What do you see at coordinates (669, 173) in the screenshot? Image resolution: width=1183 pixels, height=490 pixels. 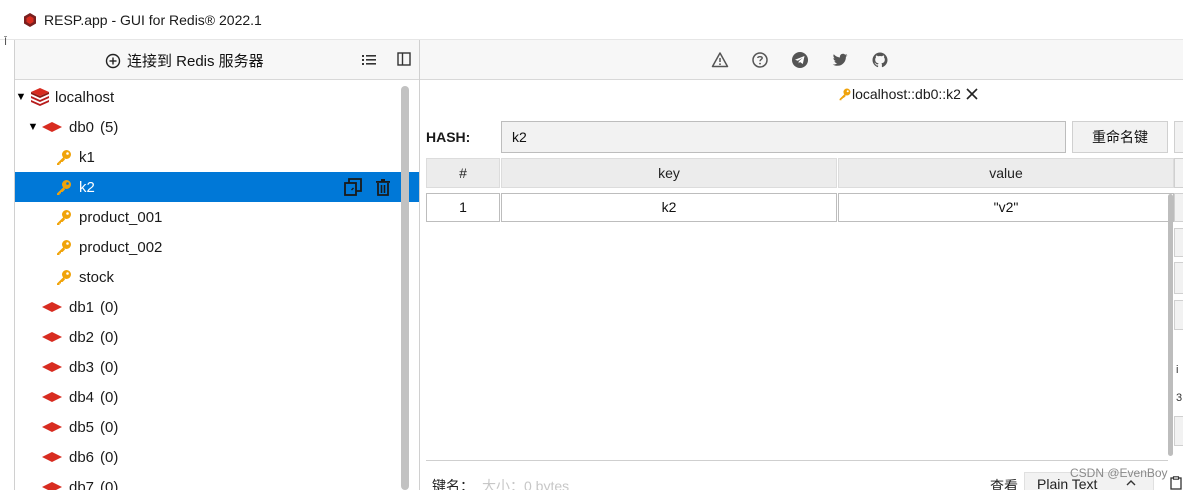 I see `column-header-key: key` at bounding box center [669, 173].